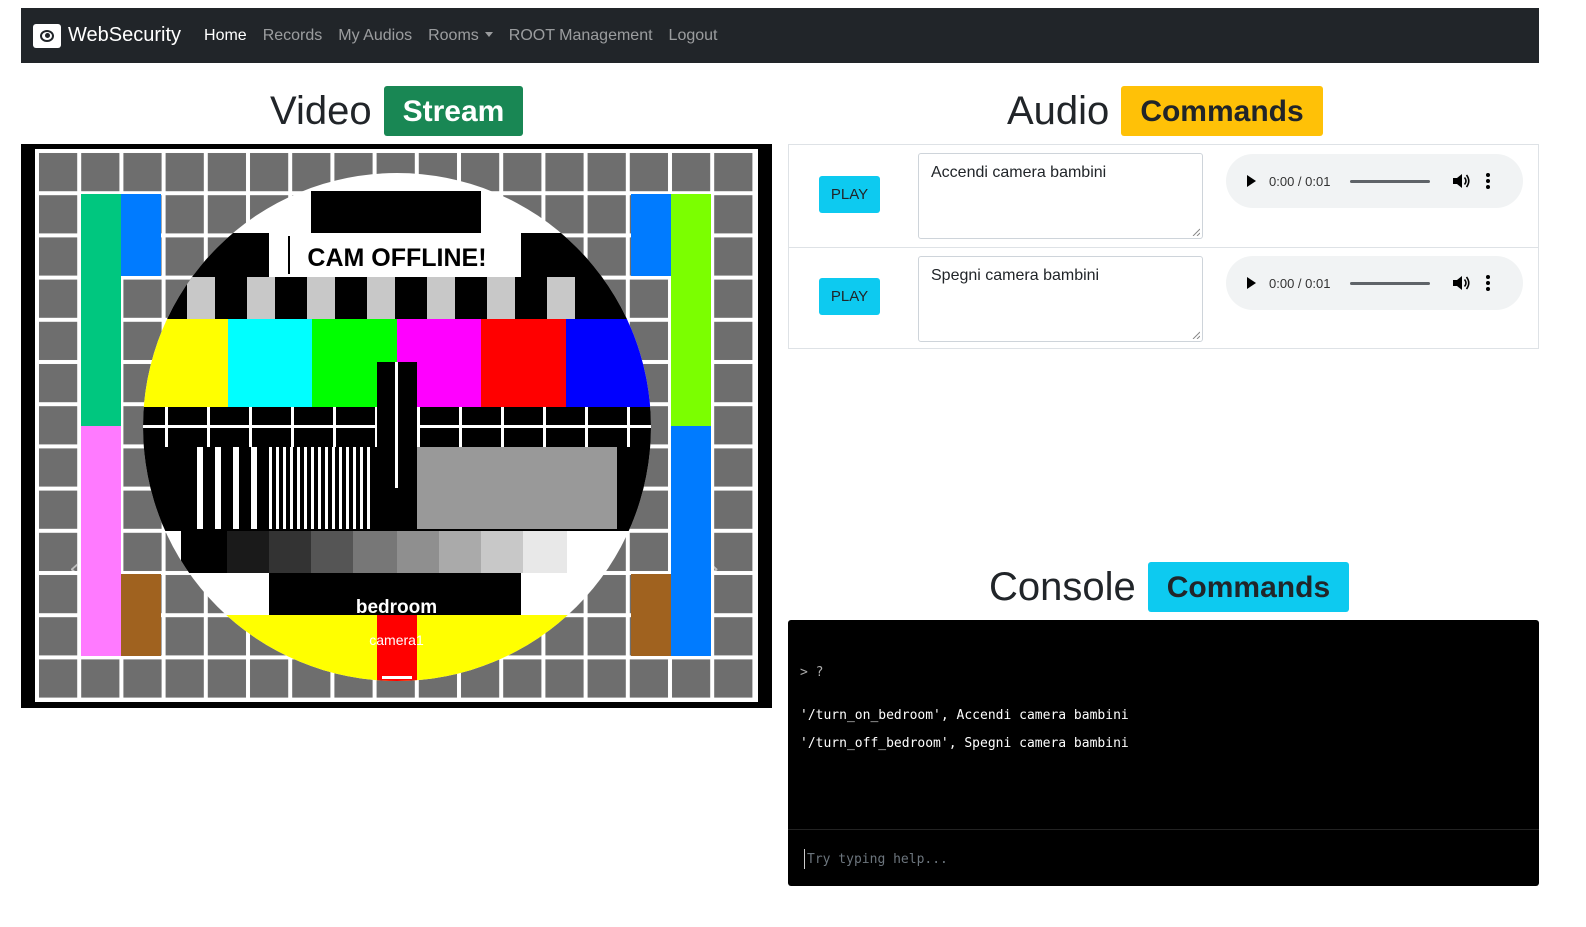  Describe the element at coordinates (488, 34) in the screenshot. I see `caret-down-icon` at that location.